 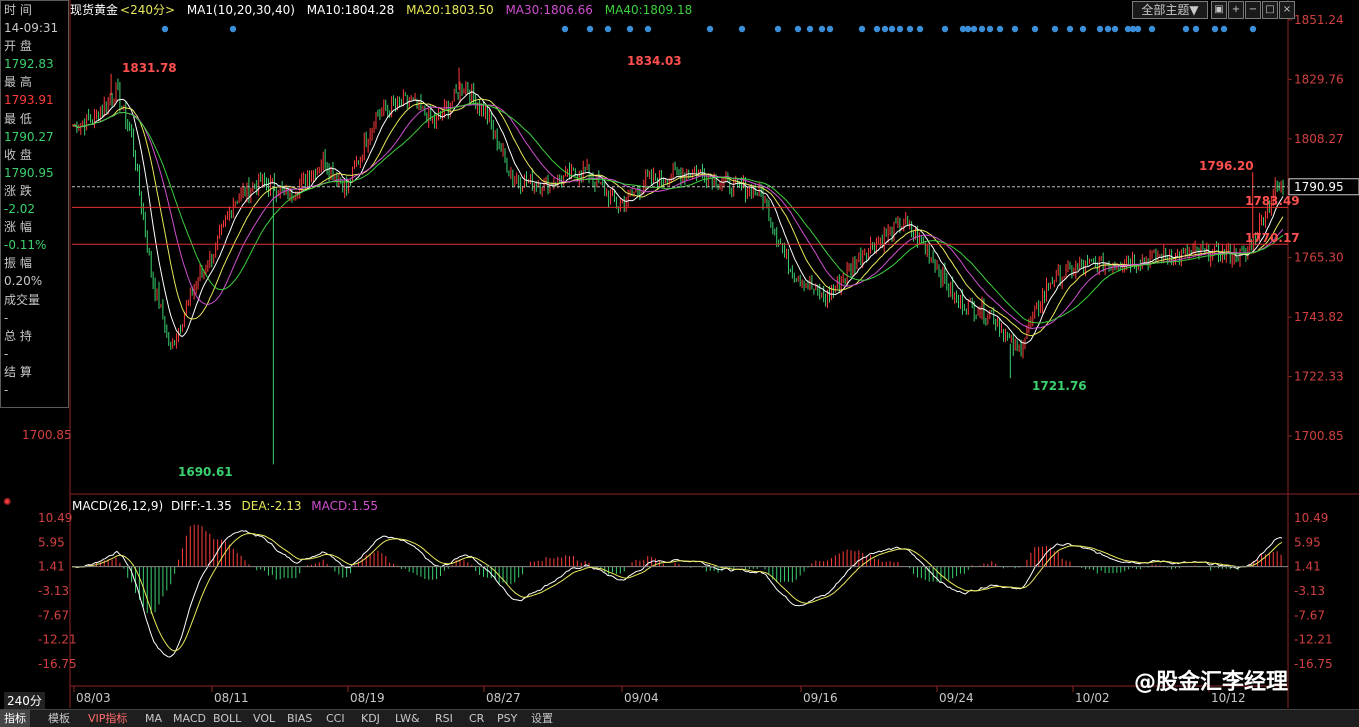 What do you see at coordinates (1307, 542) in the screenshot?
I see `macd-axis-right-1: 5.95` at bounding box center [1307, 542].